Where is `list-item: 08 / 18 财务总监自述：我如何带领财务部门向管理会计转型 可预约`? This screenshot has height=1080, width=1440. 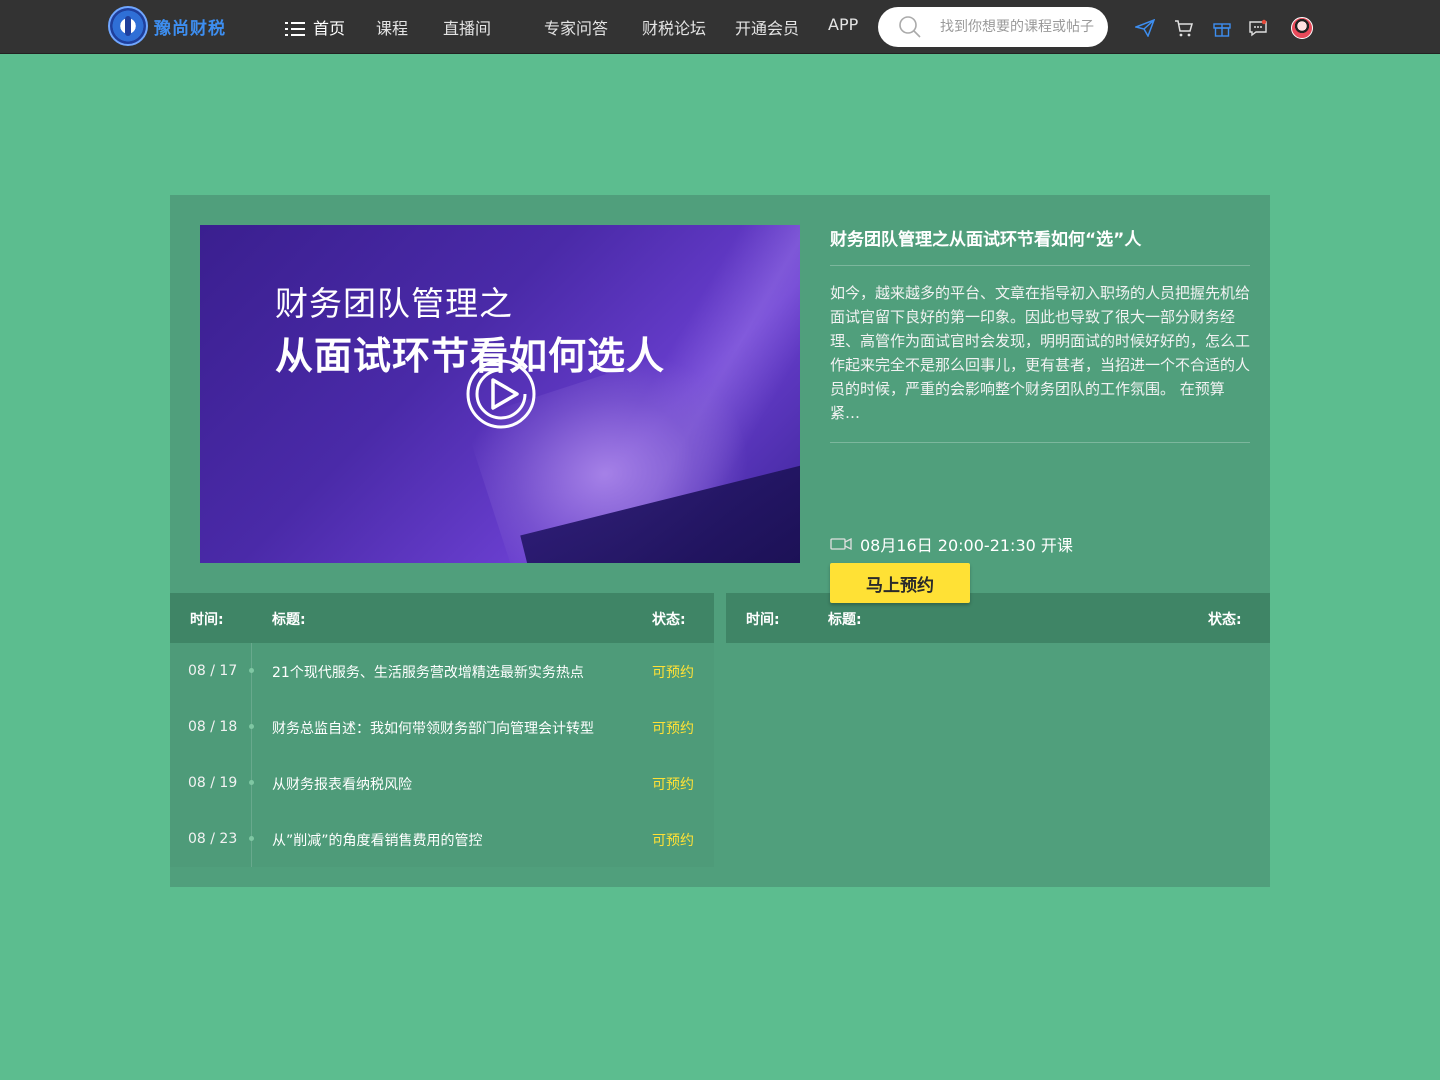 list-item: 08 / 18 财务总监自述：我如何带领财务部门向管理会计转型 可预约 is located at coordinates (442, 727).